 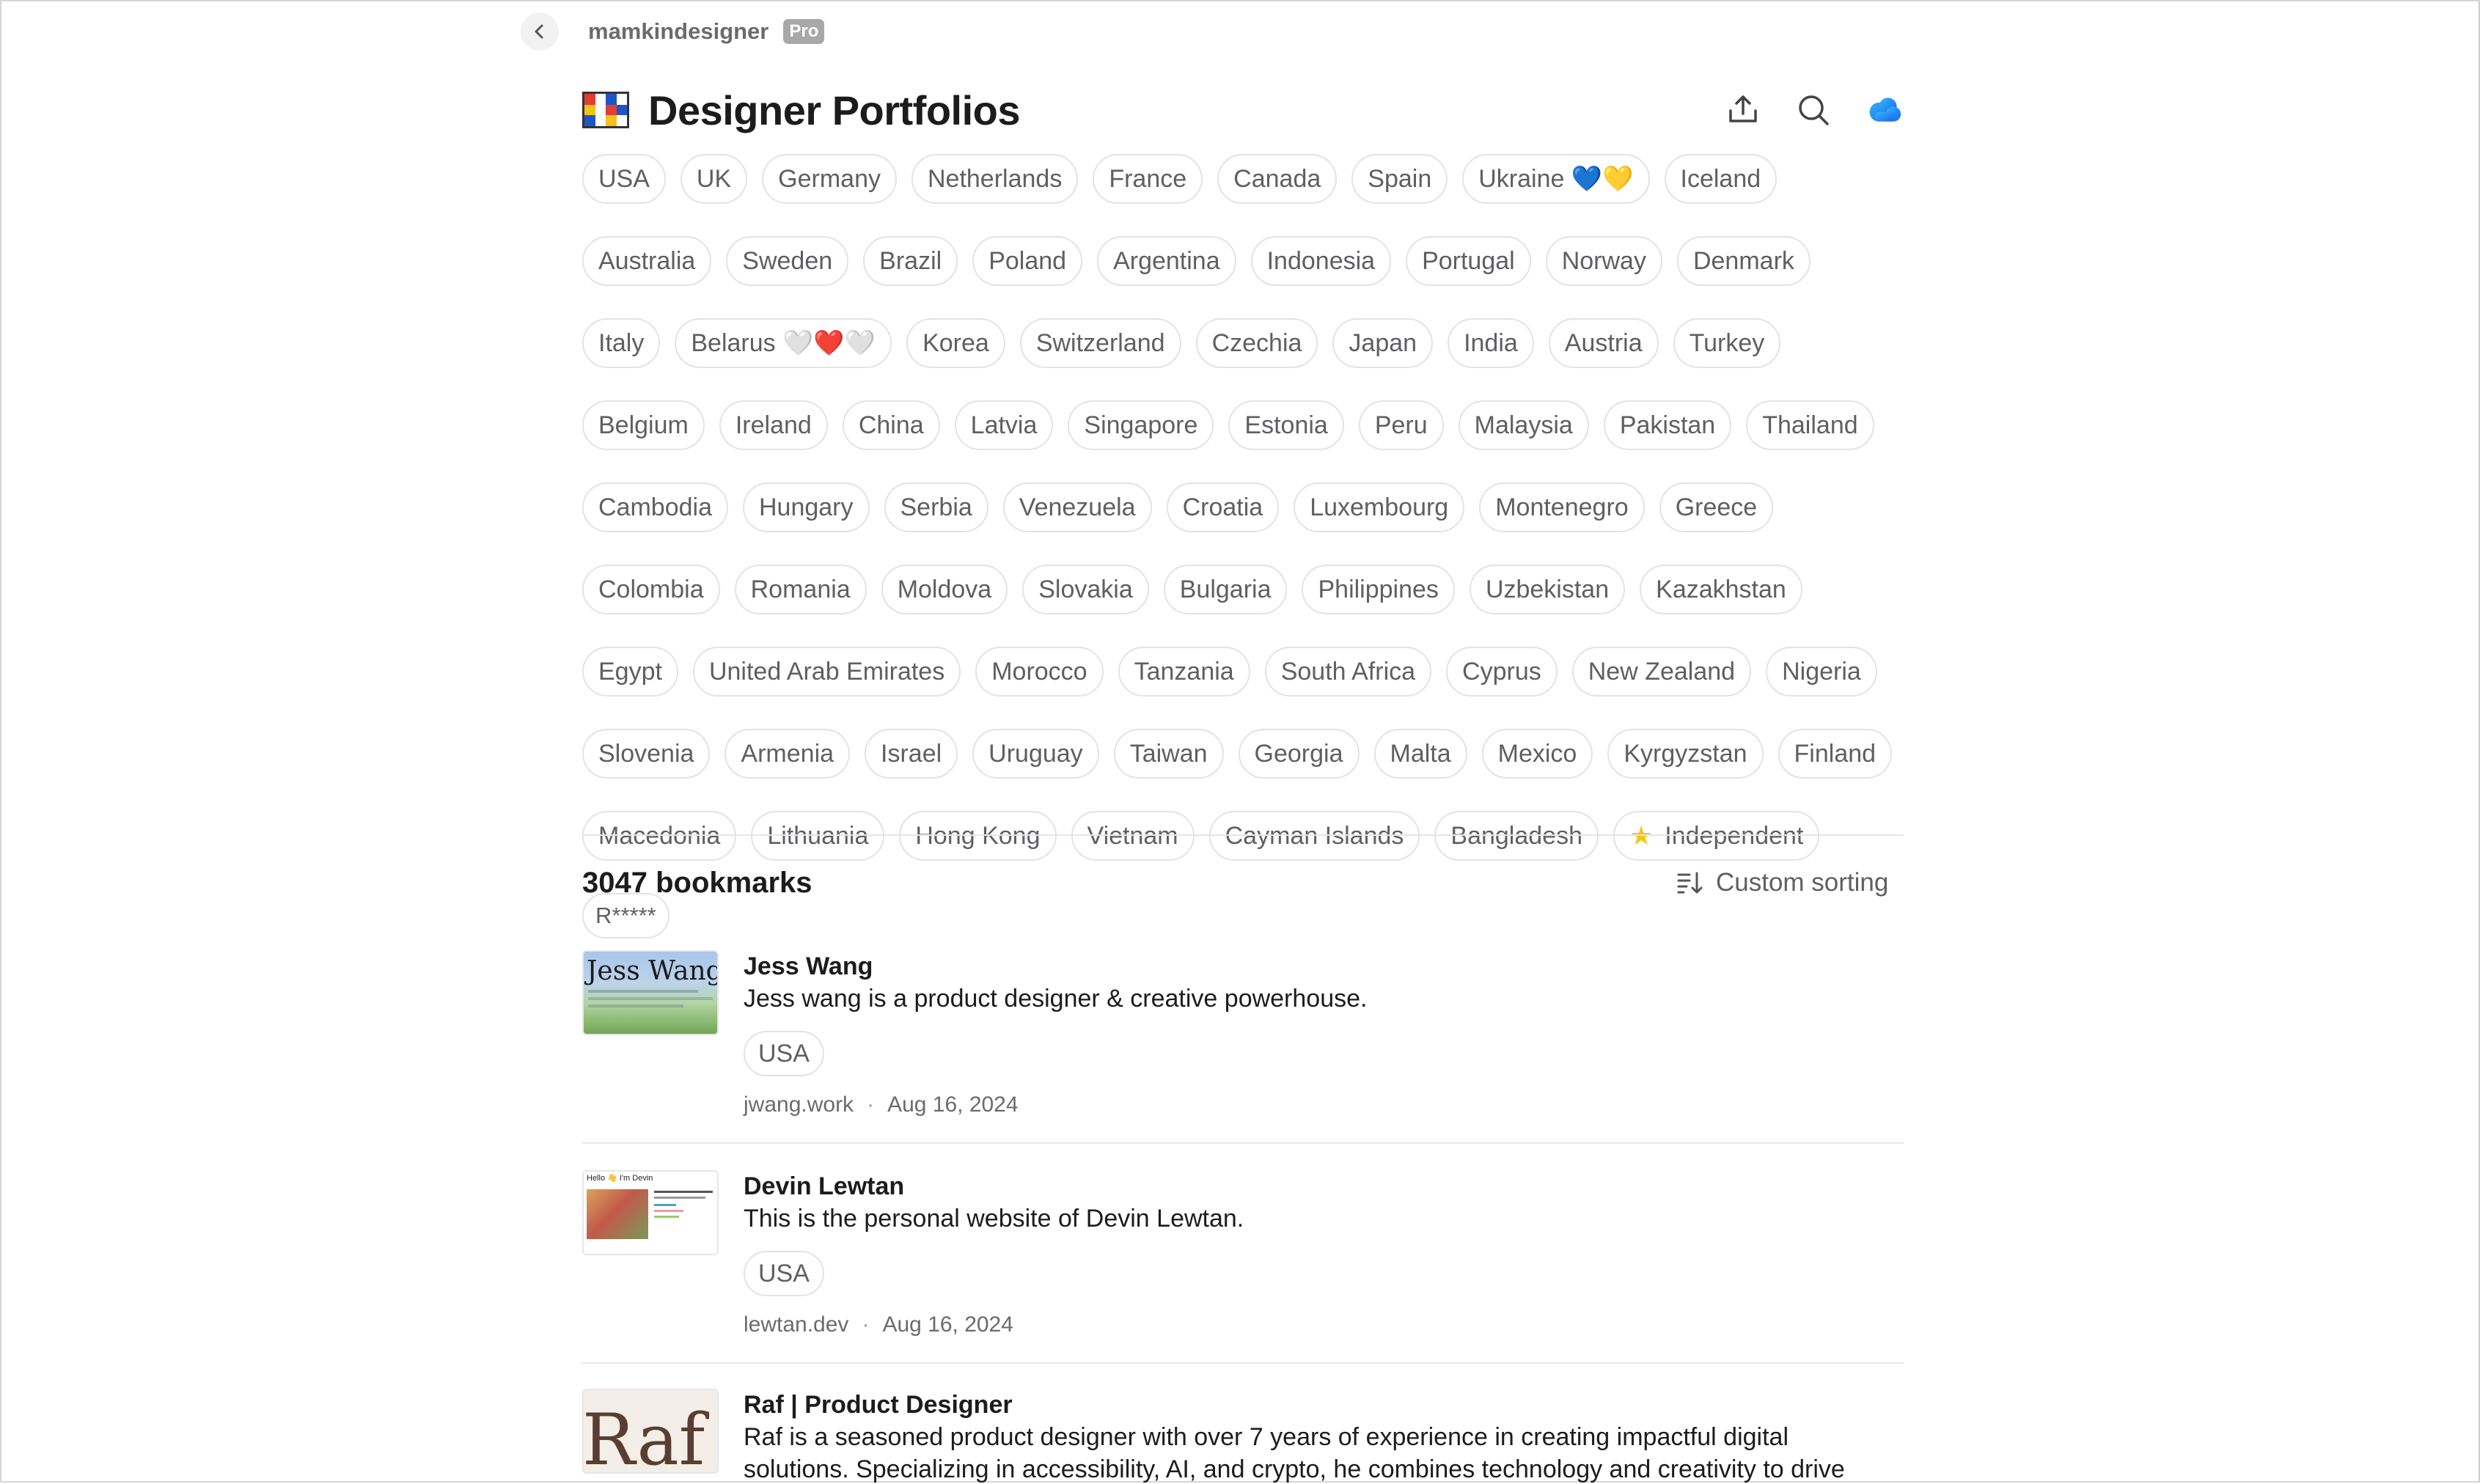 I want to click on tag-chip: Bangladesh, so click(x=1516, y=836).